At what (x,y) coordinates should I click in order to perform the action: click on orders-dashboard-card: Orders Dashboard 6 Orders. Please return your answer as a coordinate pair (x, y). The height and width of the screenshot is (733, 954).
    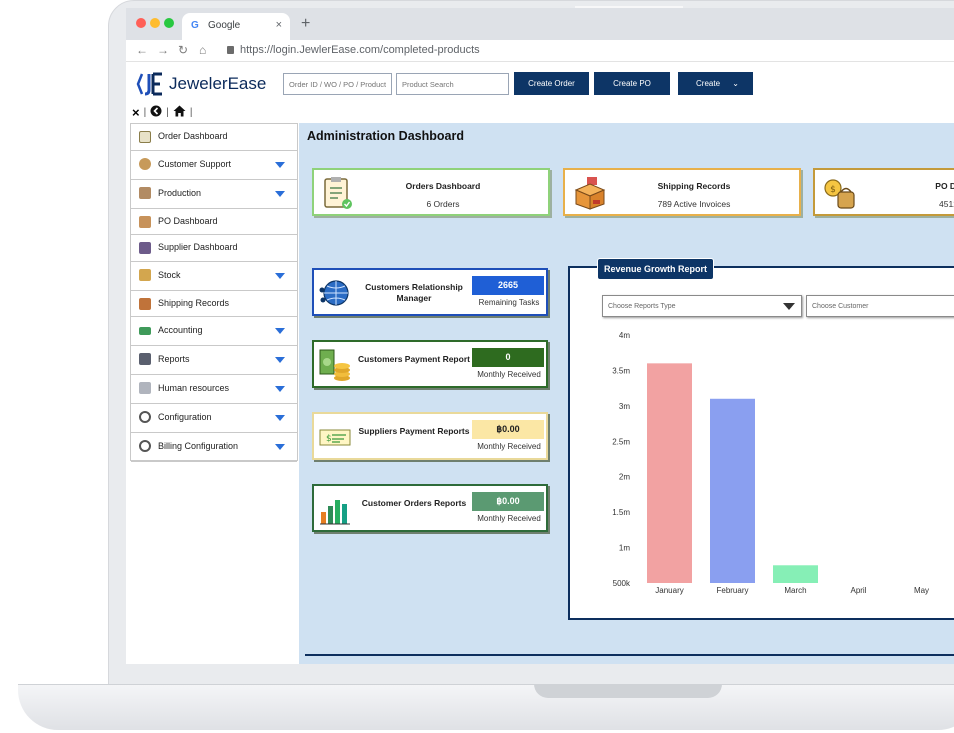
    Looking at the image, I should click on (431, 192).